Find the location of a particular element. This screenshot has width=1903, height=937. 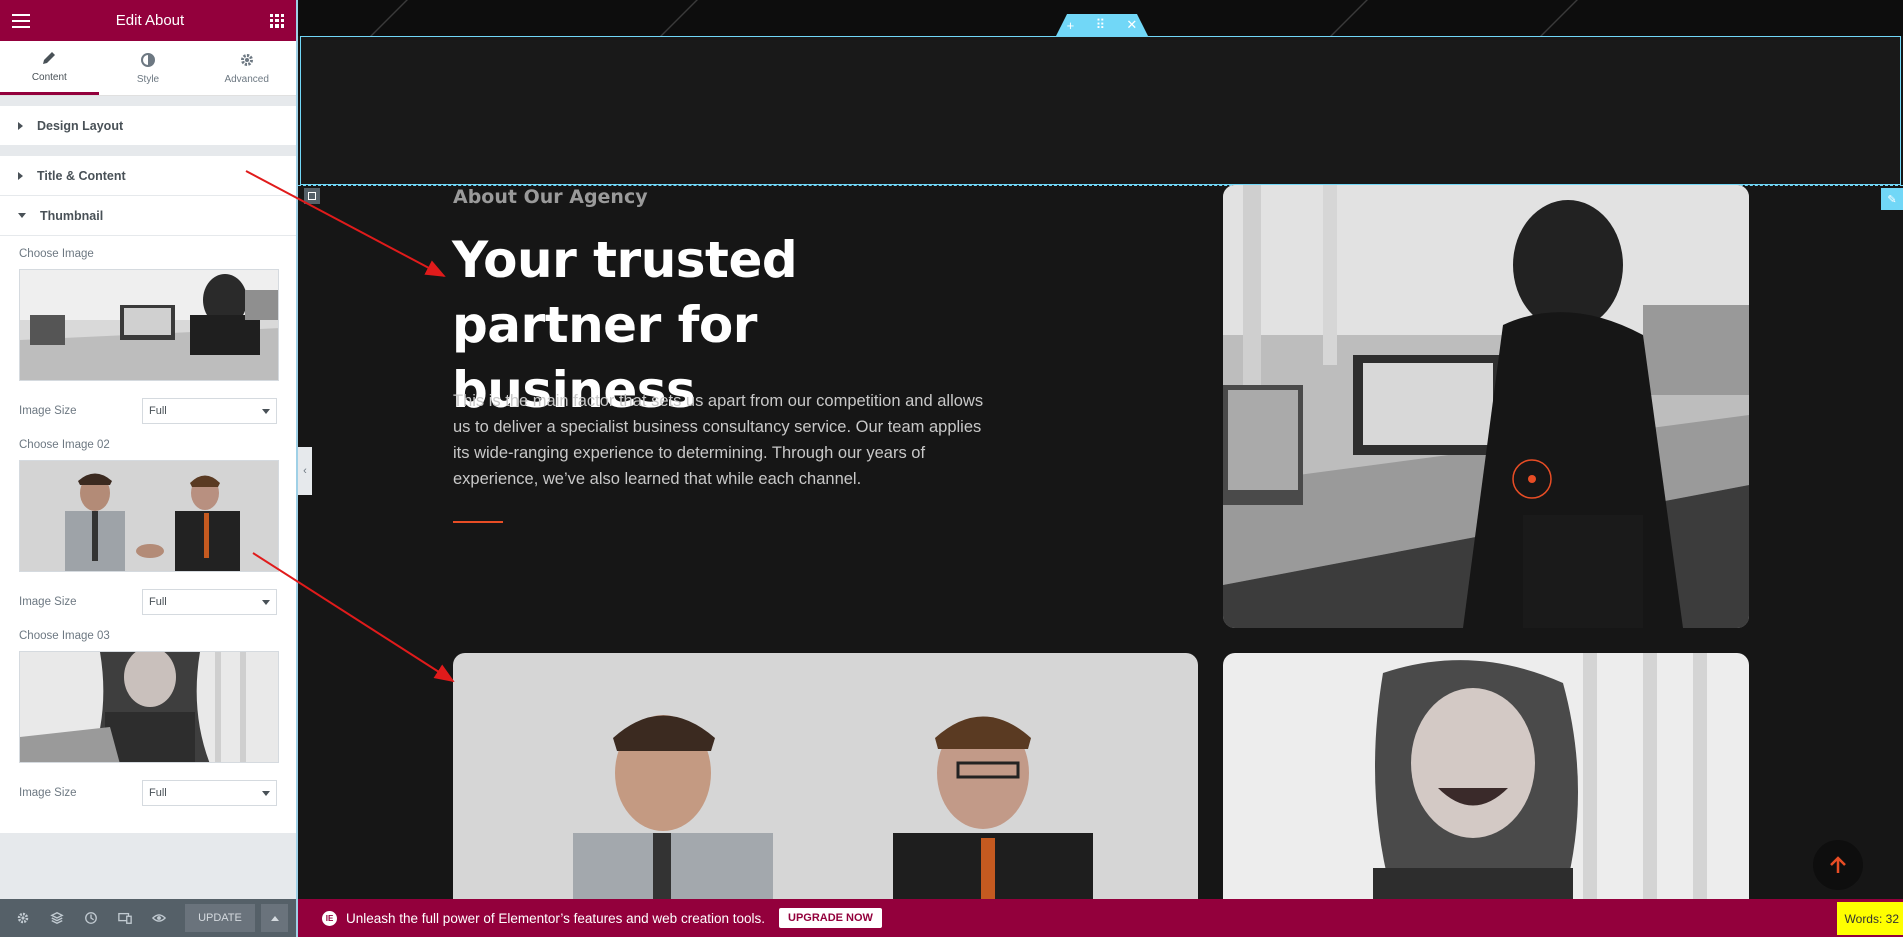

pencil-icon: ✎ is located at coordinates (1892, 199).